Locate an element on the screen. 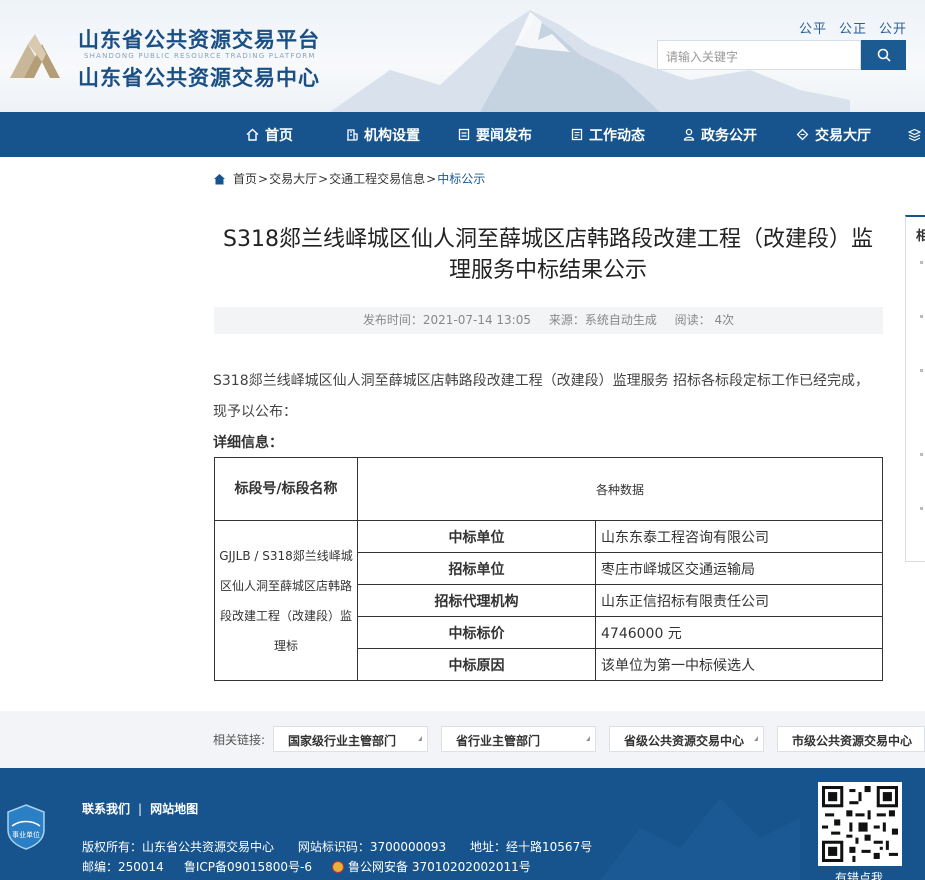 The width and height of the screenshot is (925, 880). select-label: 省级公共资源交易中心 is located at coordinates (684, 741).